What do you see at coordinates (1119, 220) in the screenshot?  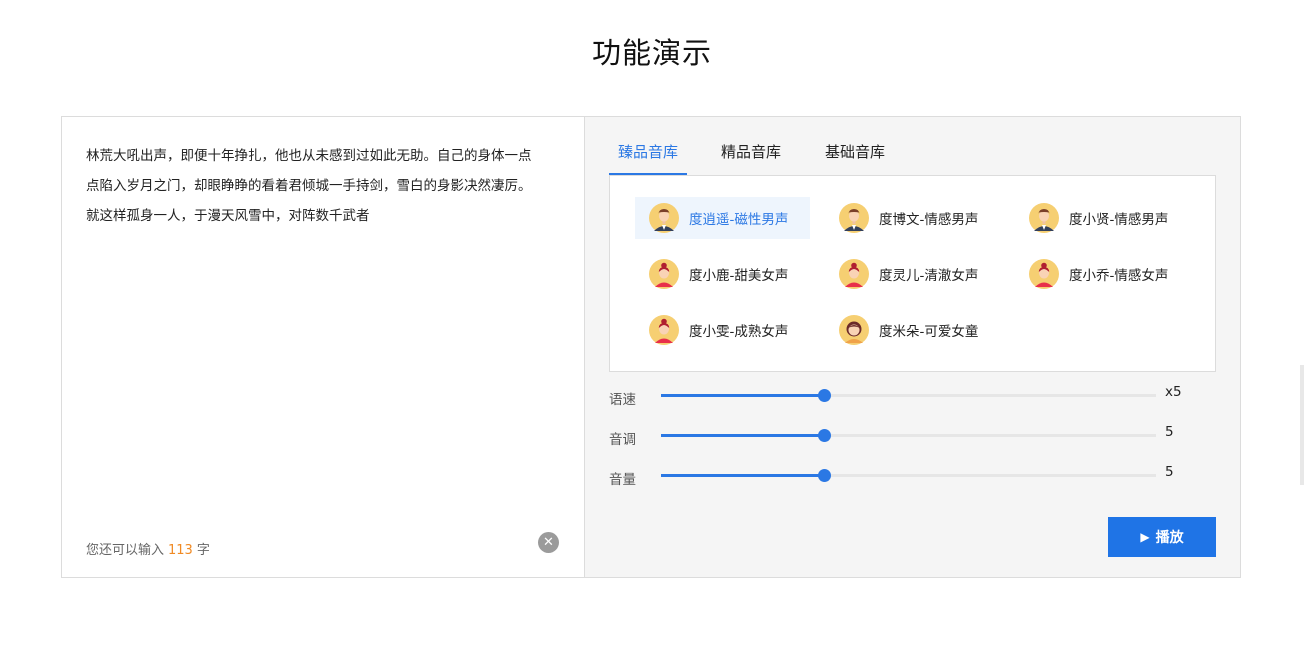 I see `voice-label: 度小贤-情感男声` at bounding box center [1119, 220].